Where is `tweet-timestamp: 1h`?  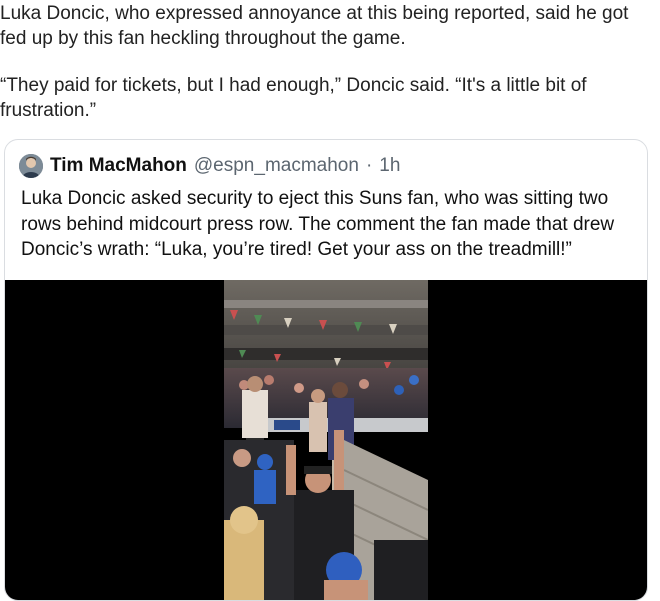 tweet-timestamp: 1h is located at coordinates (389, 166).